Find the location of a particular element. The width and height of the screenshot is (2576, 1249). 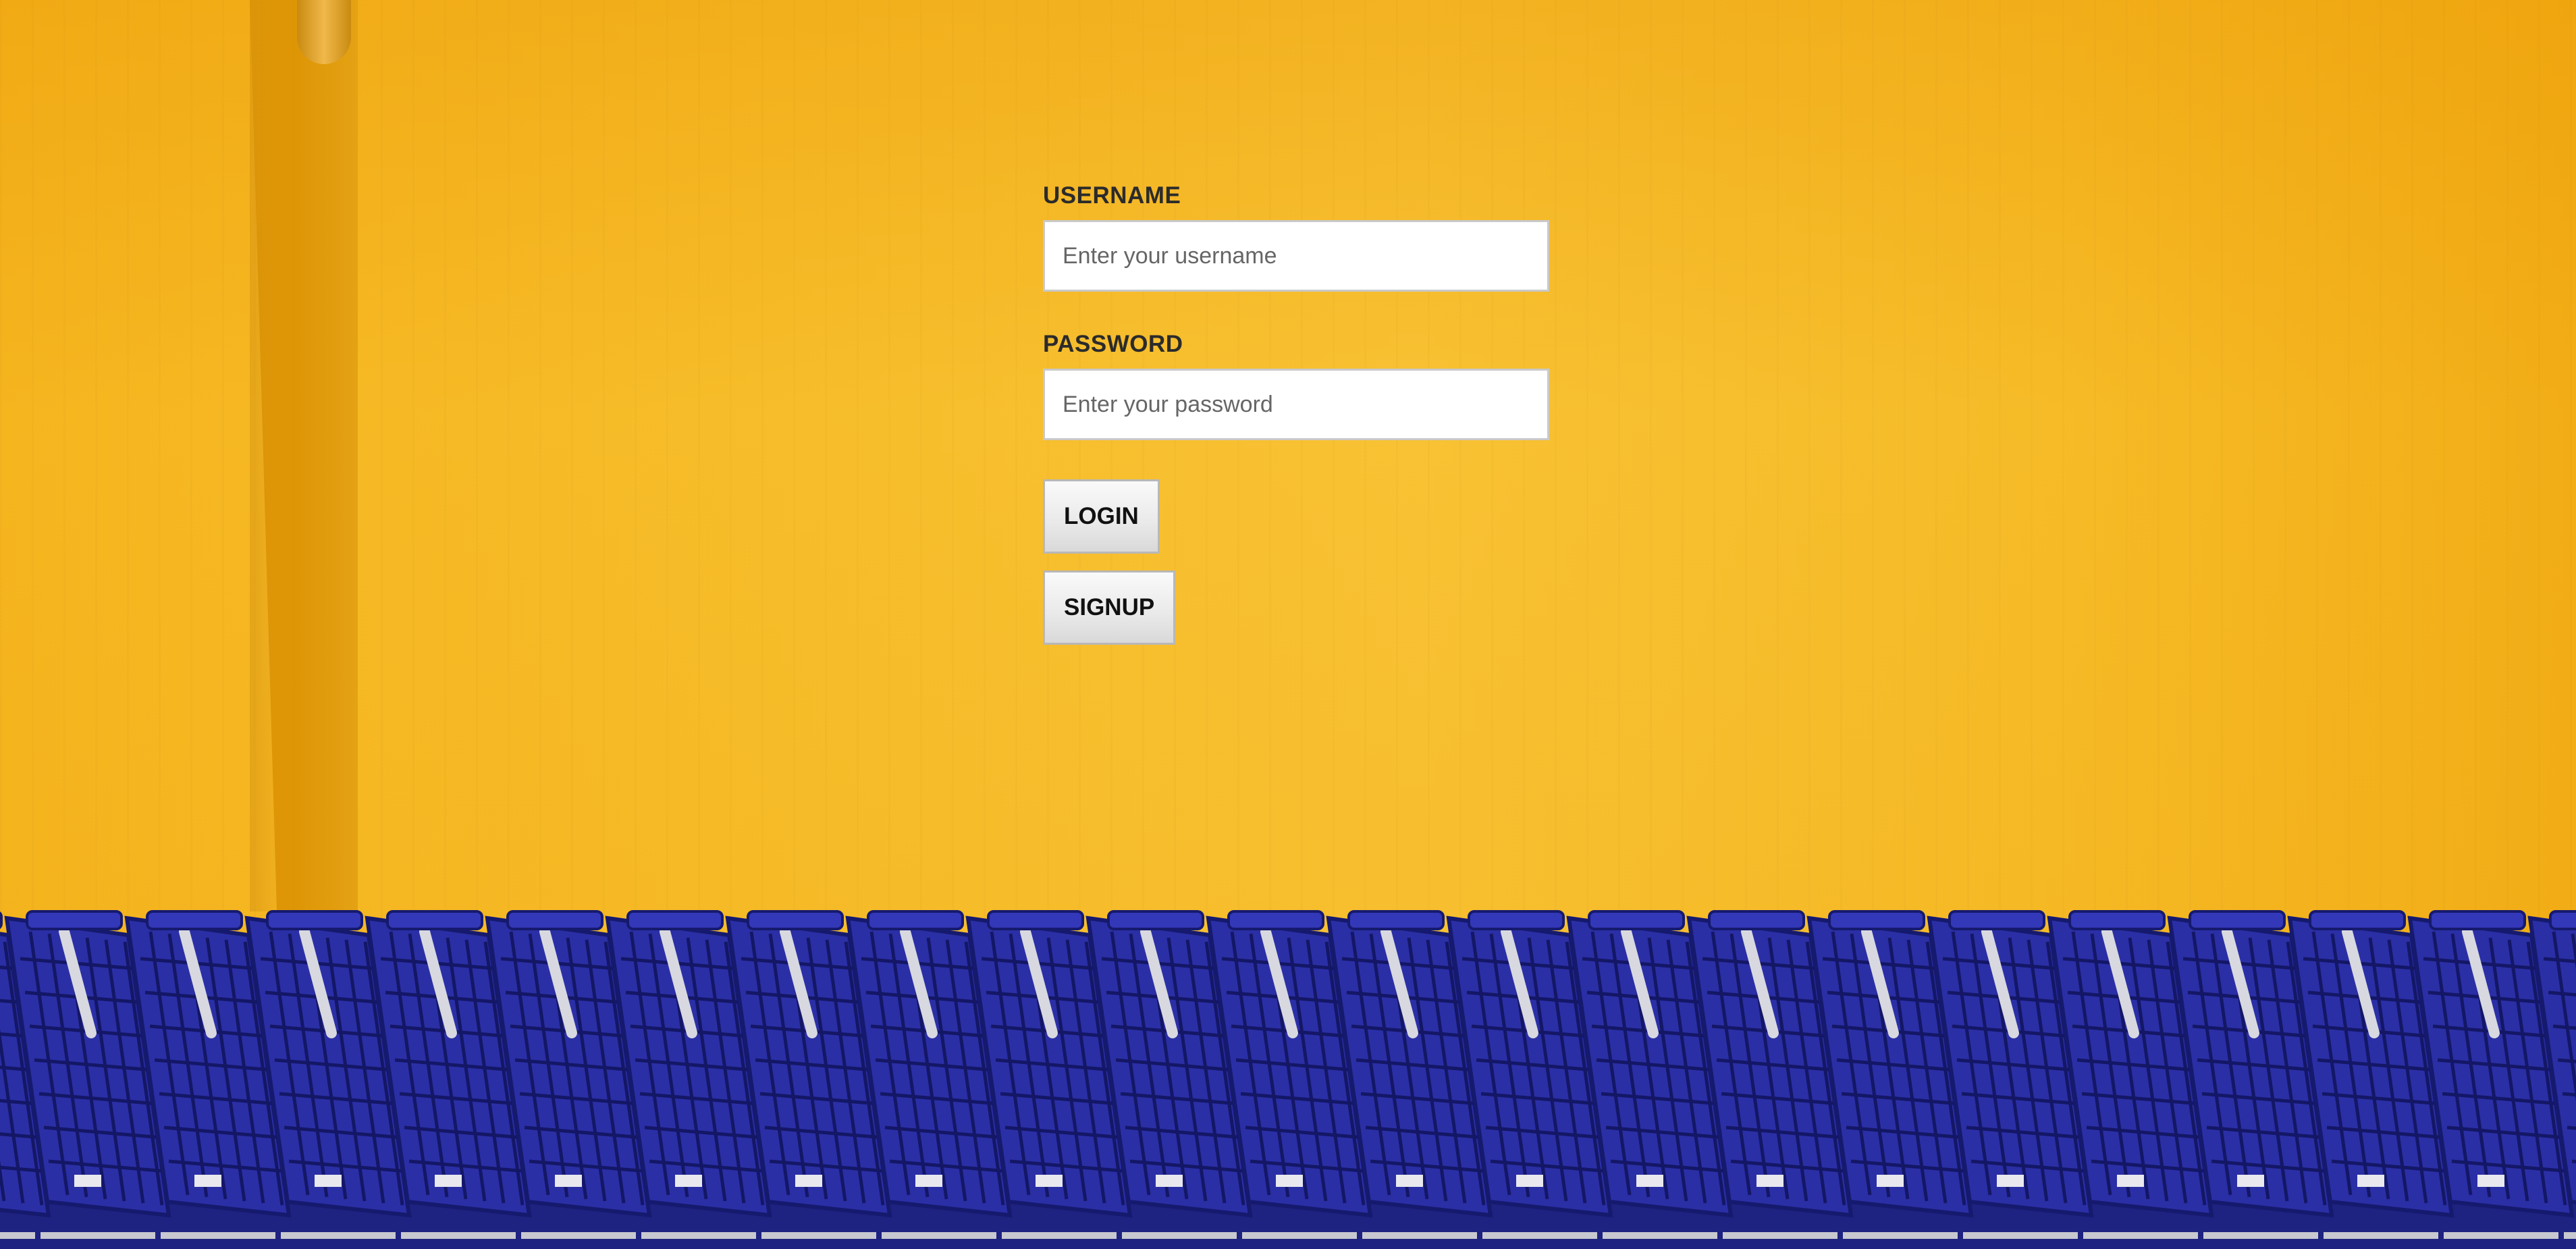

background-pipe is located at coordinates (324, 32).